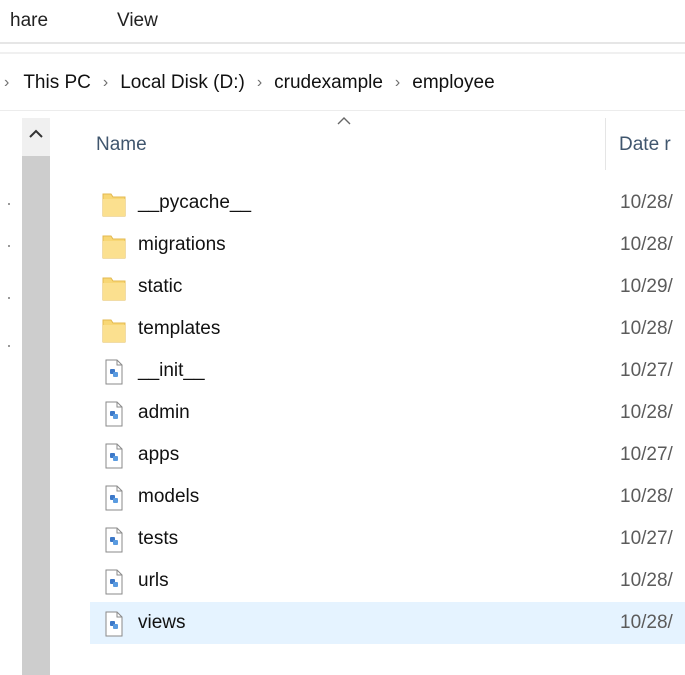  I want to click on chevron-up-icon, so click(36, 133).